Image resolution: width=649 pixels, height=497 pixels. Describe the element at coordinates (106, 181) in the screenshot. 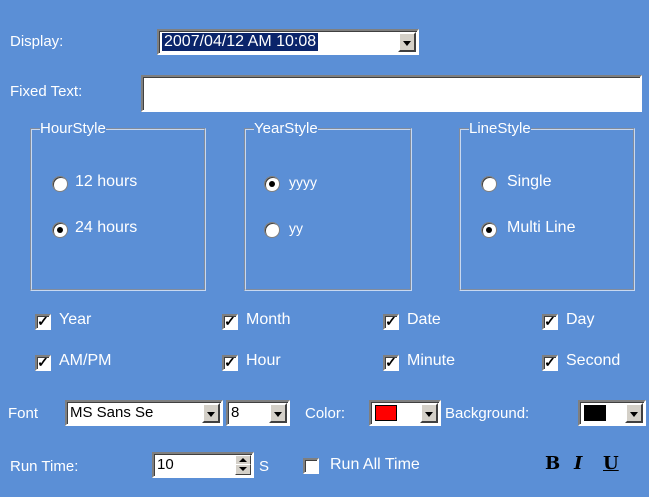

I see `radio-12-hours-label: 12 hours` at that location.